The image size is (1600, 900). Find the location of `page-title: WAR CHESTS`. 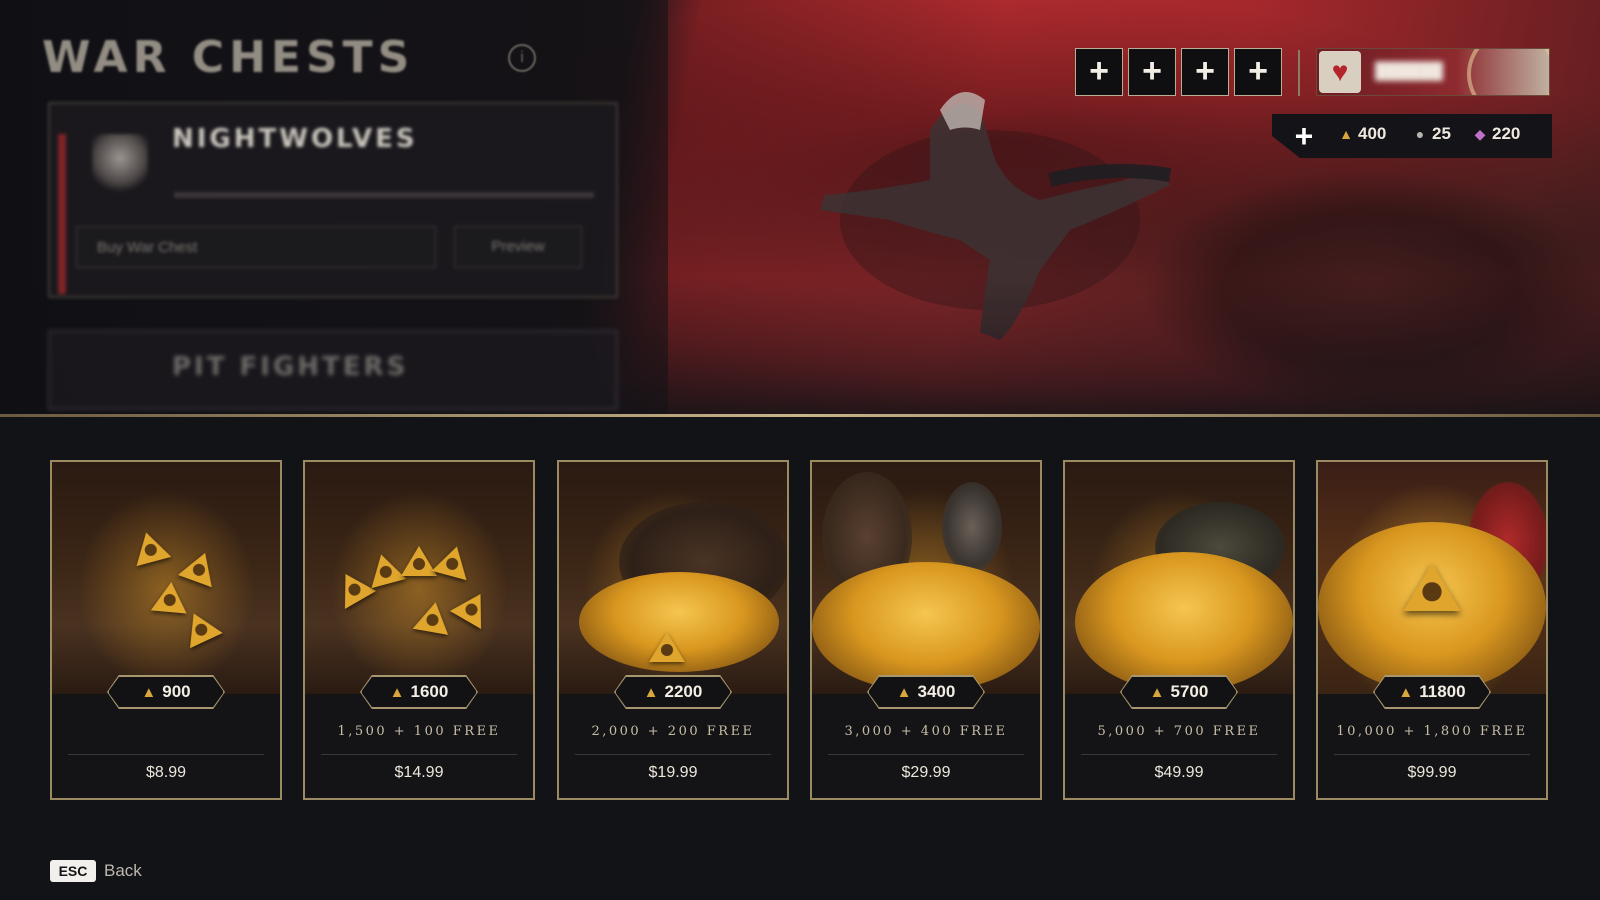

page-title: WAR CHESTS is located at coordinates (228, 57).